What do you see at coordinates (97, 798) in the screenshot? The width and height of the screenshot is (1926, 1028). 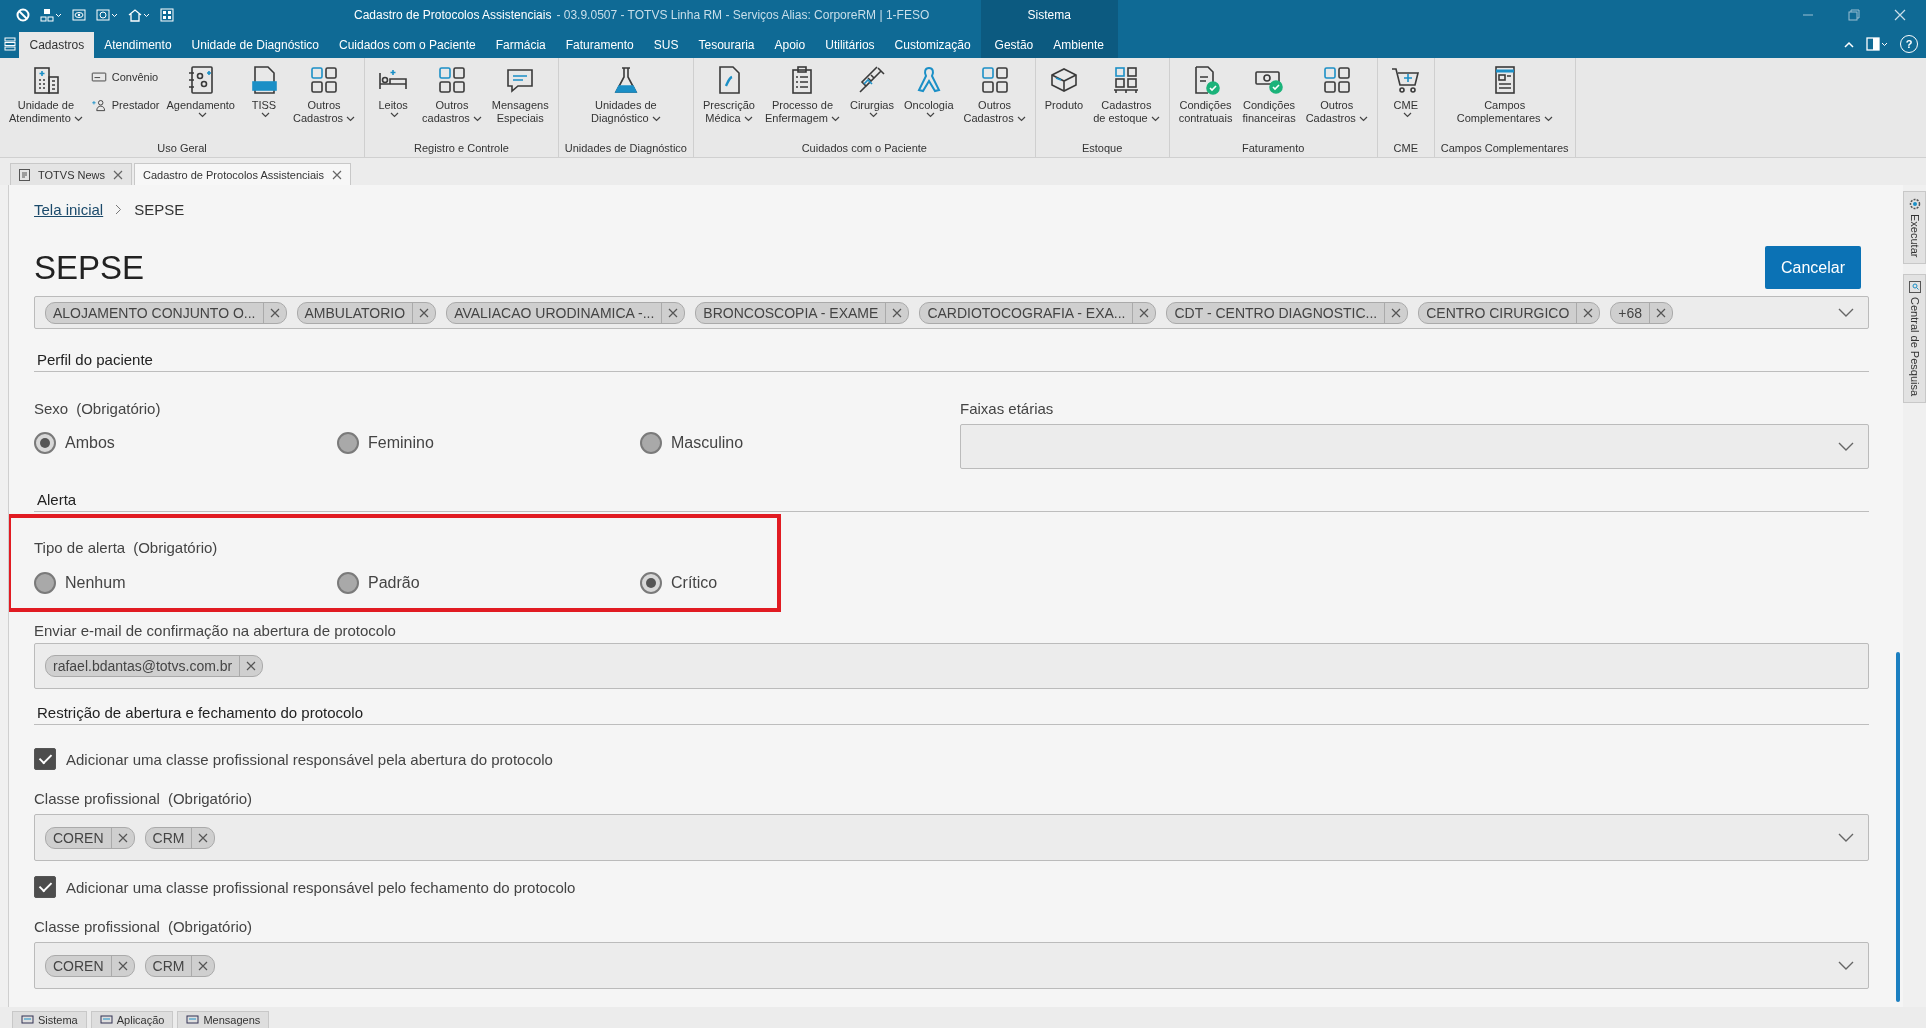 I see `field-label: Classe profissional` at bounding box center [97, 798].